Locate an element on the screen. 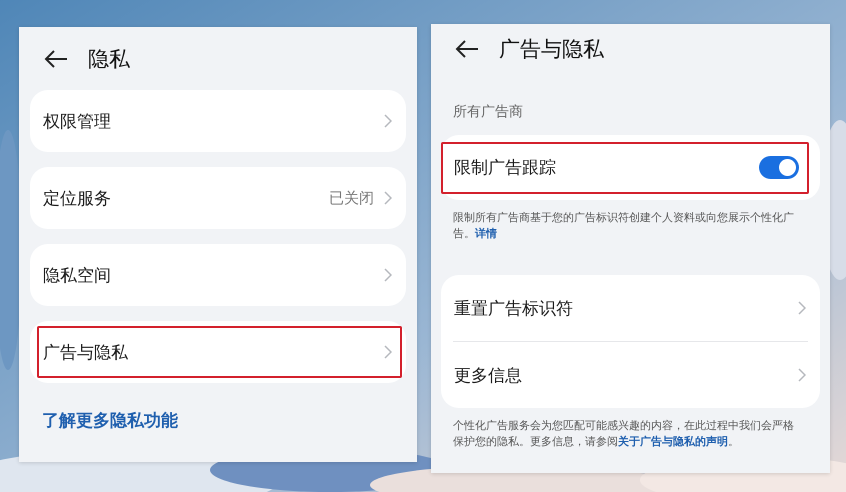 The height and width of the screenshot is (492, 846). settings-item: 重置广告标识符 is located at coordinates (630, 308).